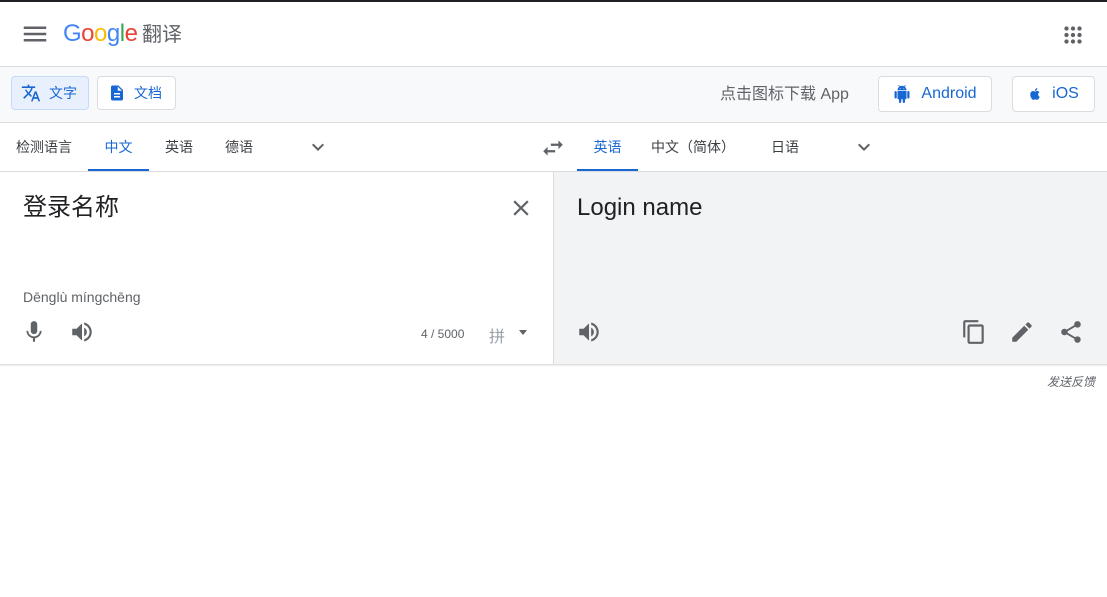 The width and height of the screenshot is (1107, 597). I want to click on input-method-button: 拼, so click(497, 335).